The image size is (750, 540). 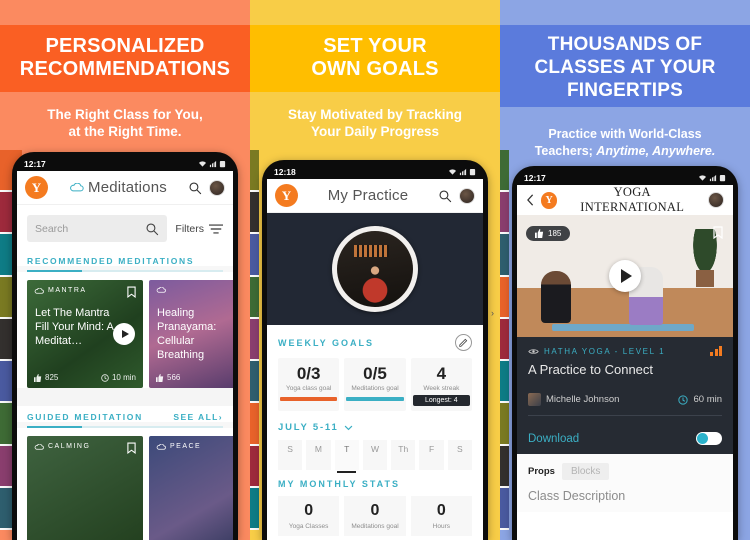 I want to click on goal-progress-bar, so click(x=309, y=399).